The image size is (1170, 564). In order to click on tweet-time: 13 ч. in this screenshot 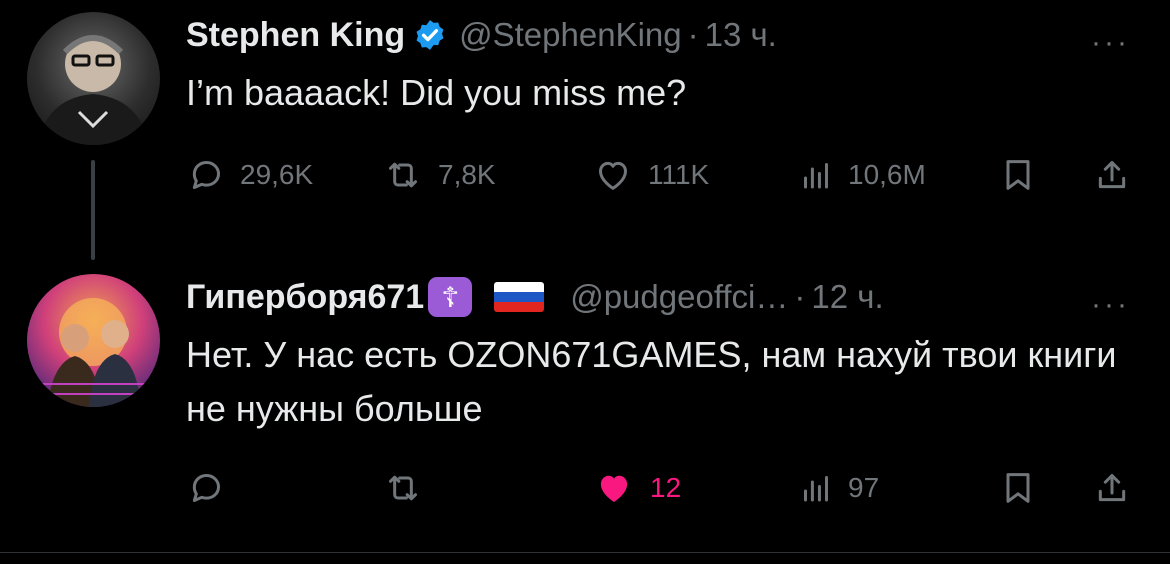, I will do `click(741, 35)`.